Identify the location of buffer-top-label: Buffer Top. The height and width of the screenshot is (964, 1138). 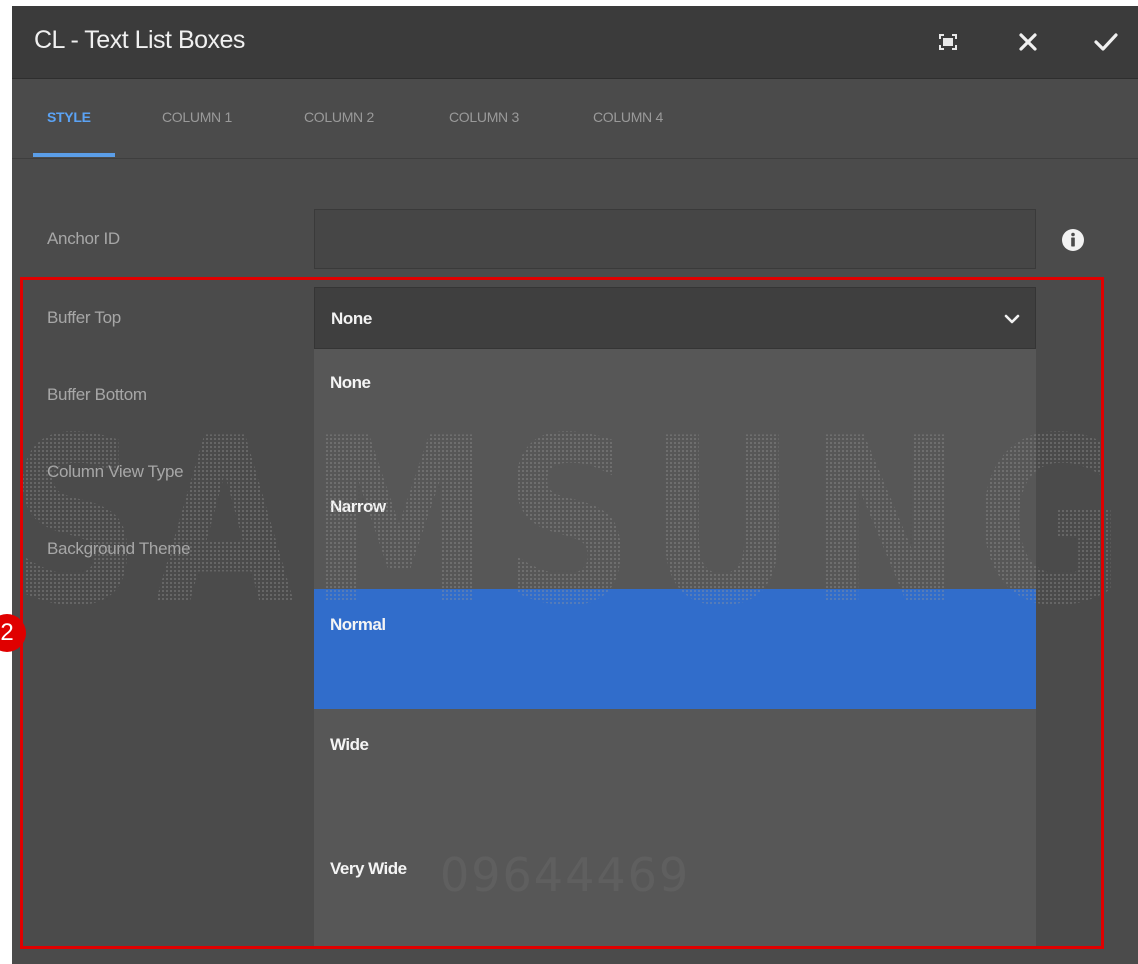
(84, 317).